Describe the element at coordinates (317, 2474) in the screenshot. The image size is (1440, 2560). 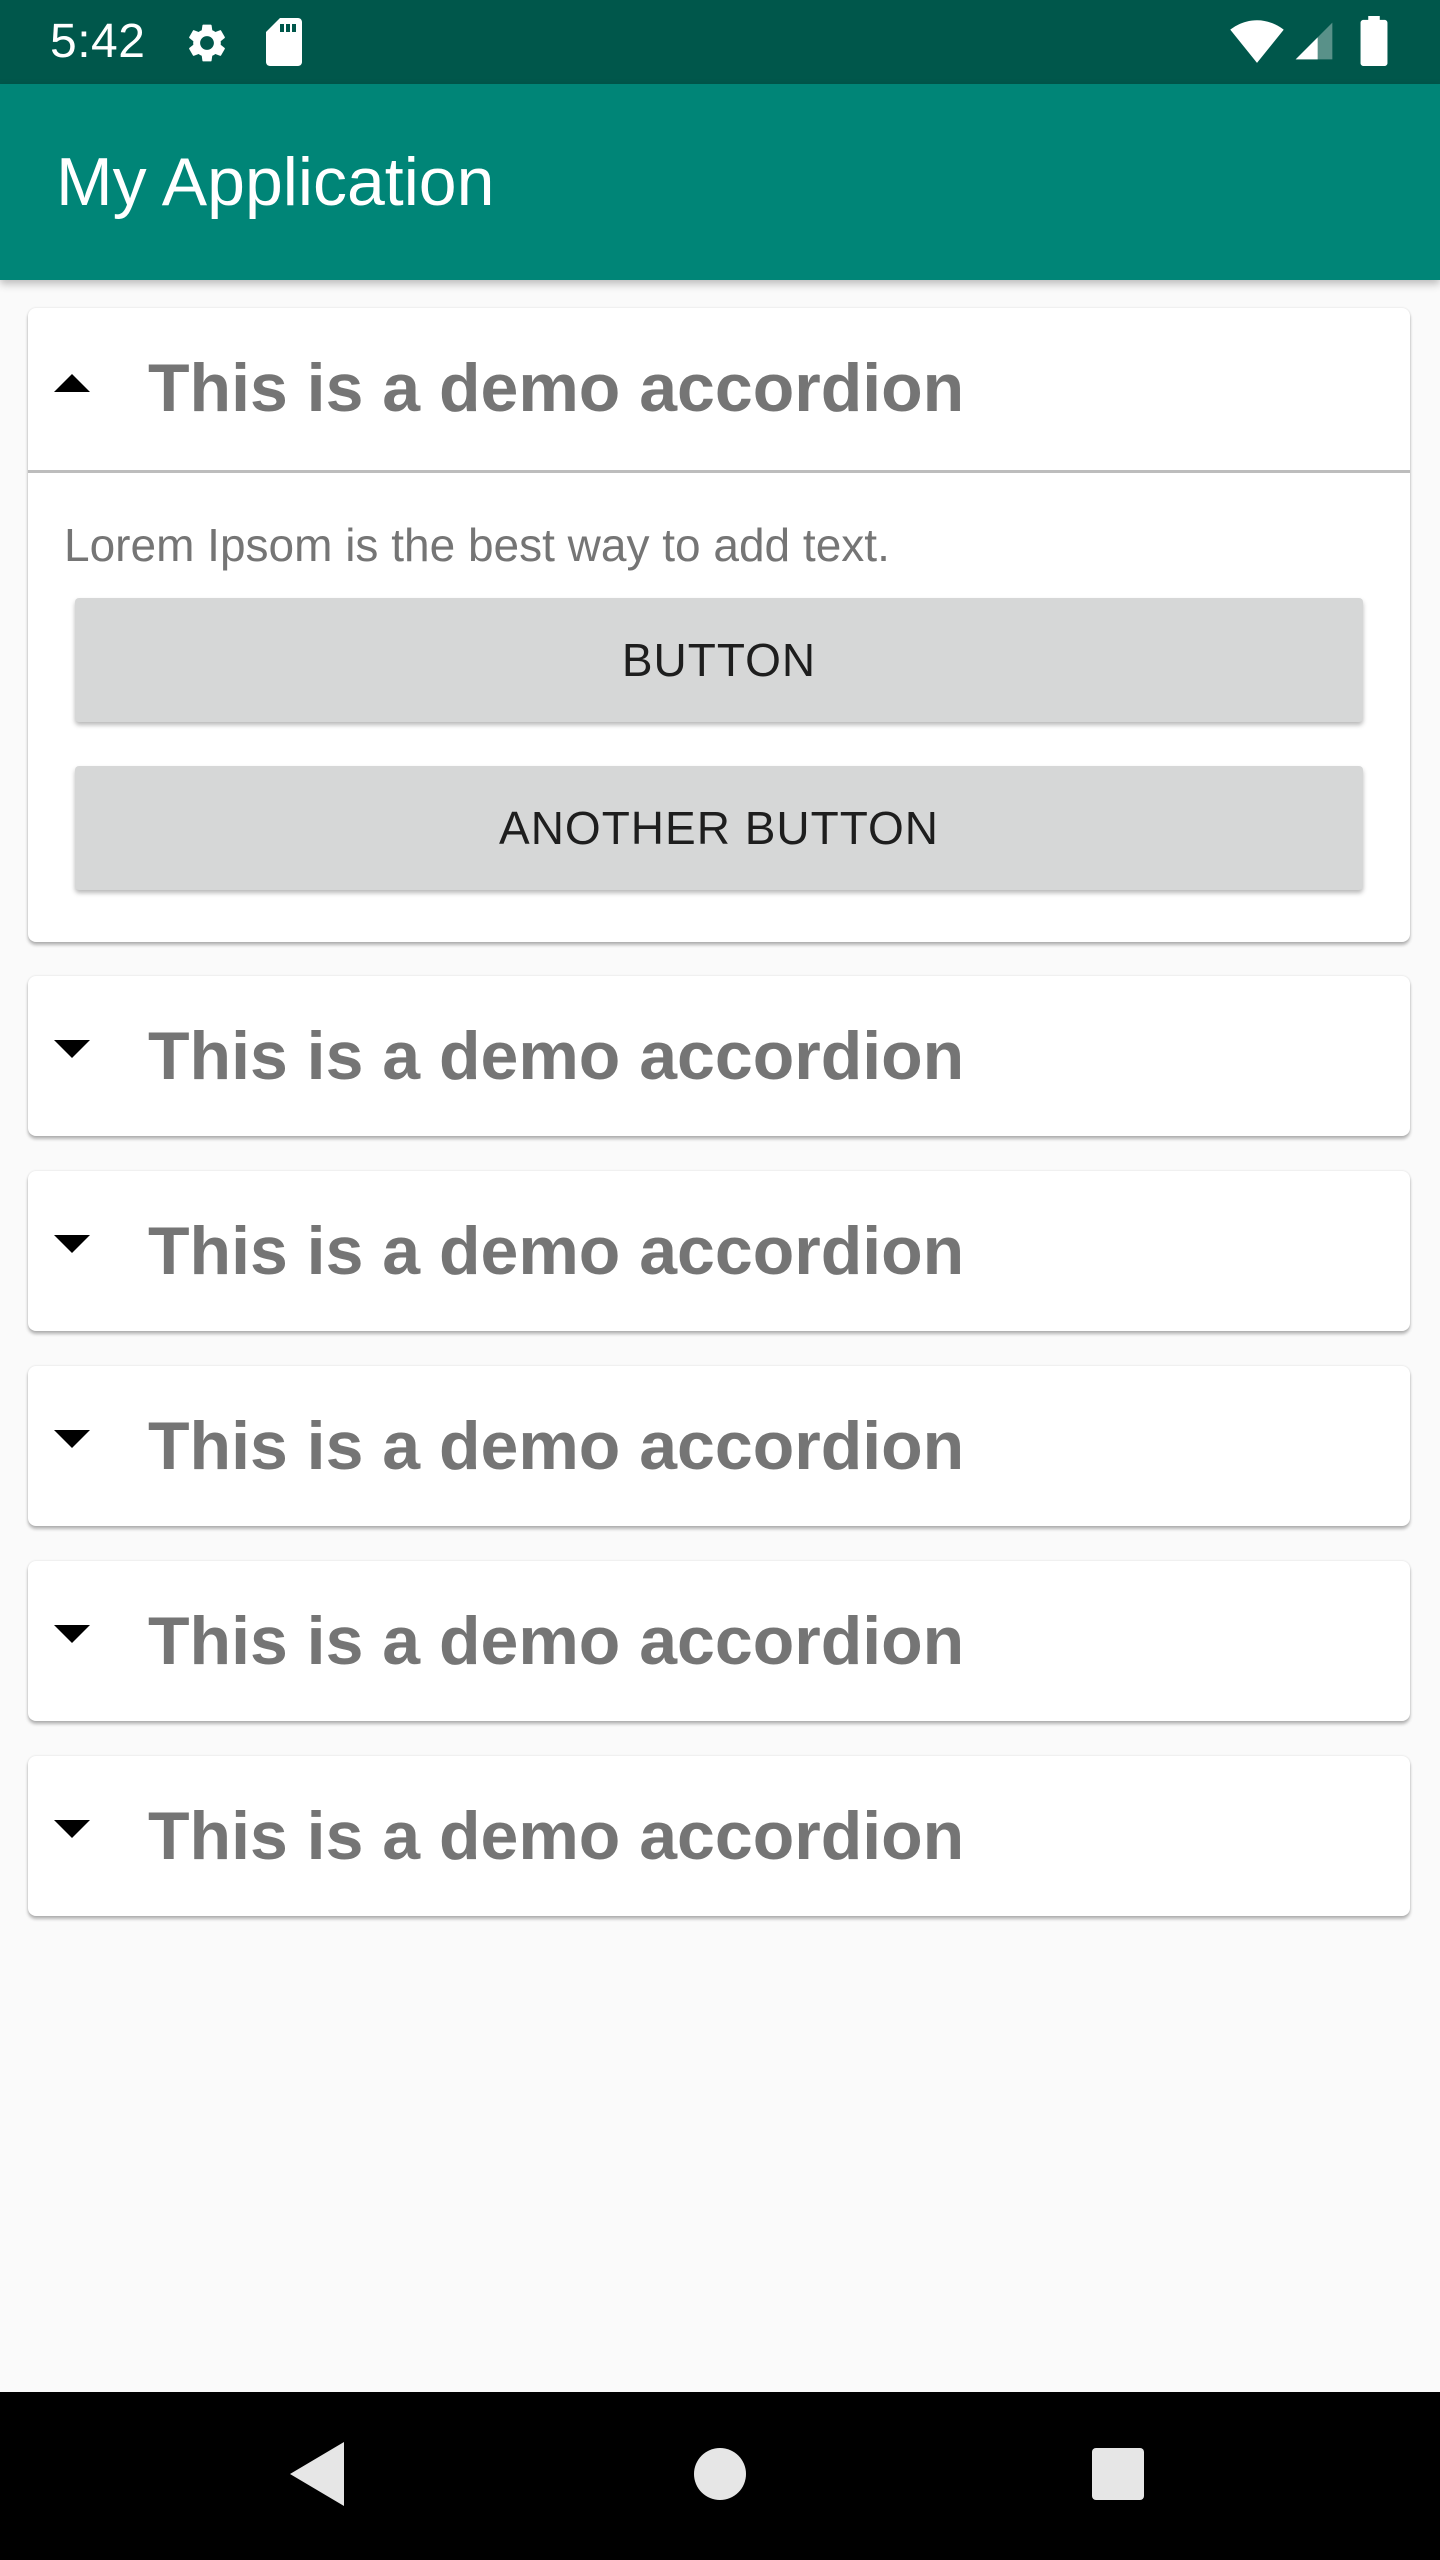
I see `back-icon` at that location.